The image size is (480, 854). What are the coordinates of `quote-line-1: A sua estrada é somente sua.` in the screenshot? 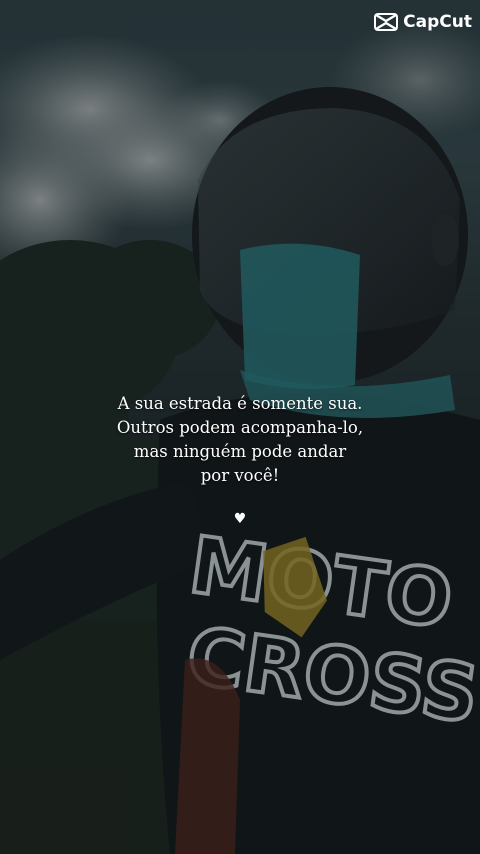 It's located at (240, 403).